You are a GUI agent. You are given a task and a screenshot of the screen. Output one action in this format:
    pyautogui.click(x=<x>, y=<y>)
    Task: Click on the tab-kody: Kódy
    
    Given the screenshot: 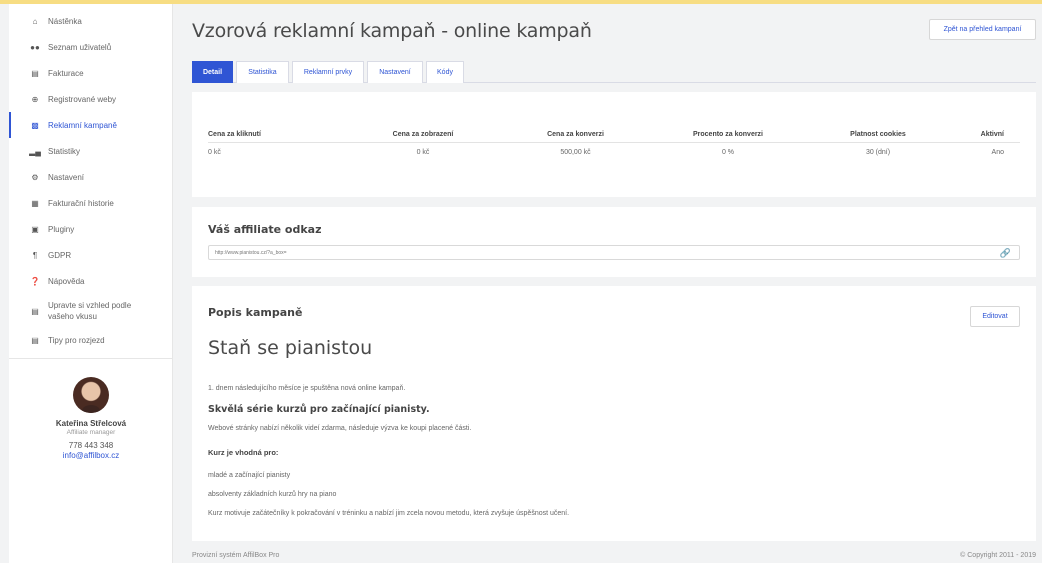 What is the action you would take?
    pyautogui.click(x=445, y=72)
    